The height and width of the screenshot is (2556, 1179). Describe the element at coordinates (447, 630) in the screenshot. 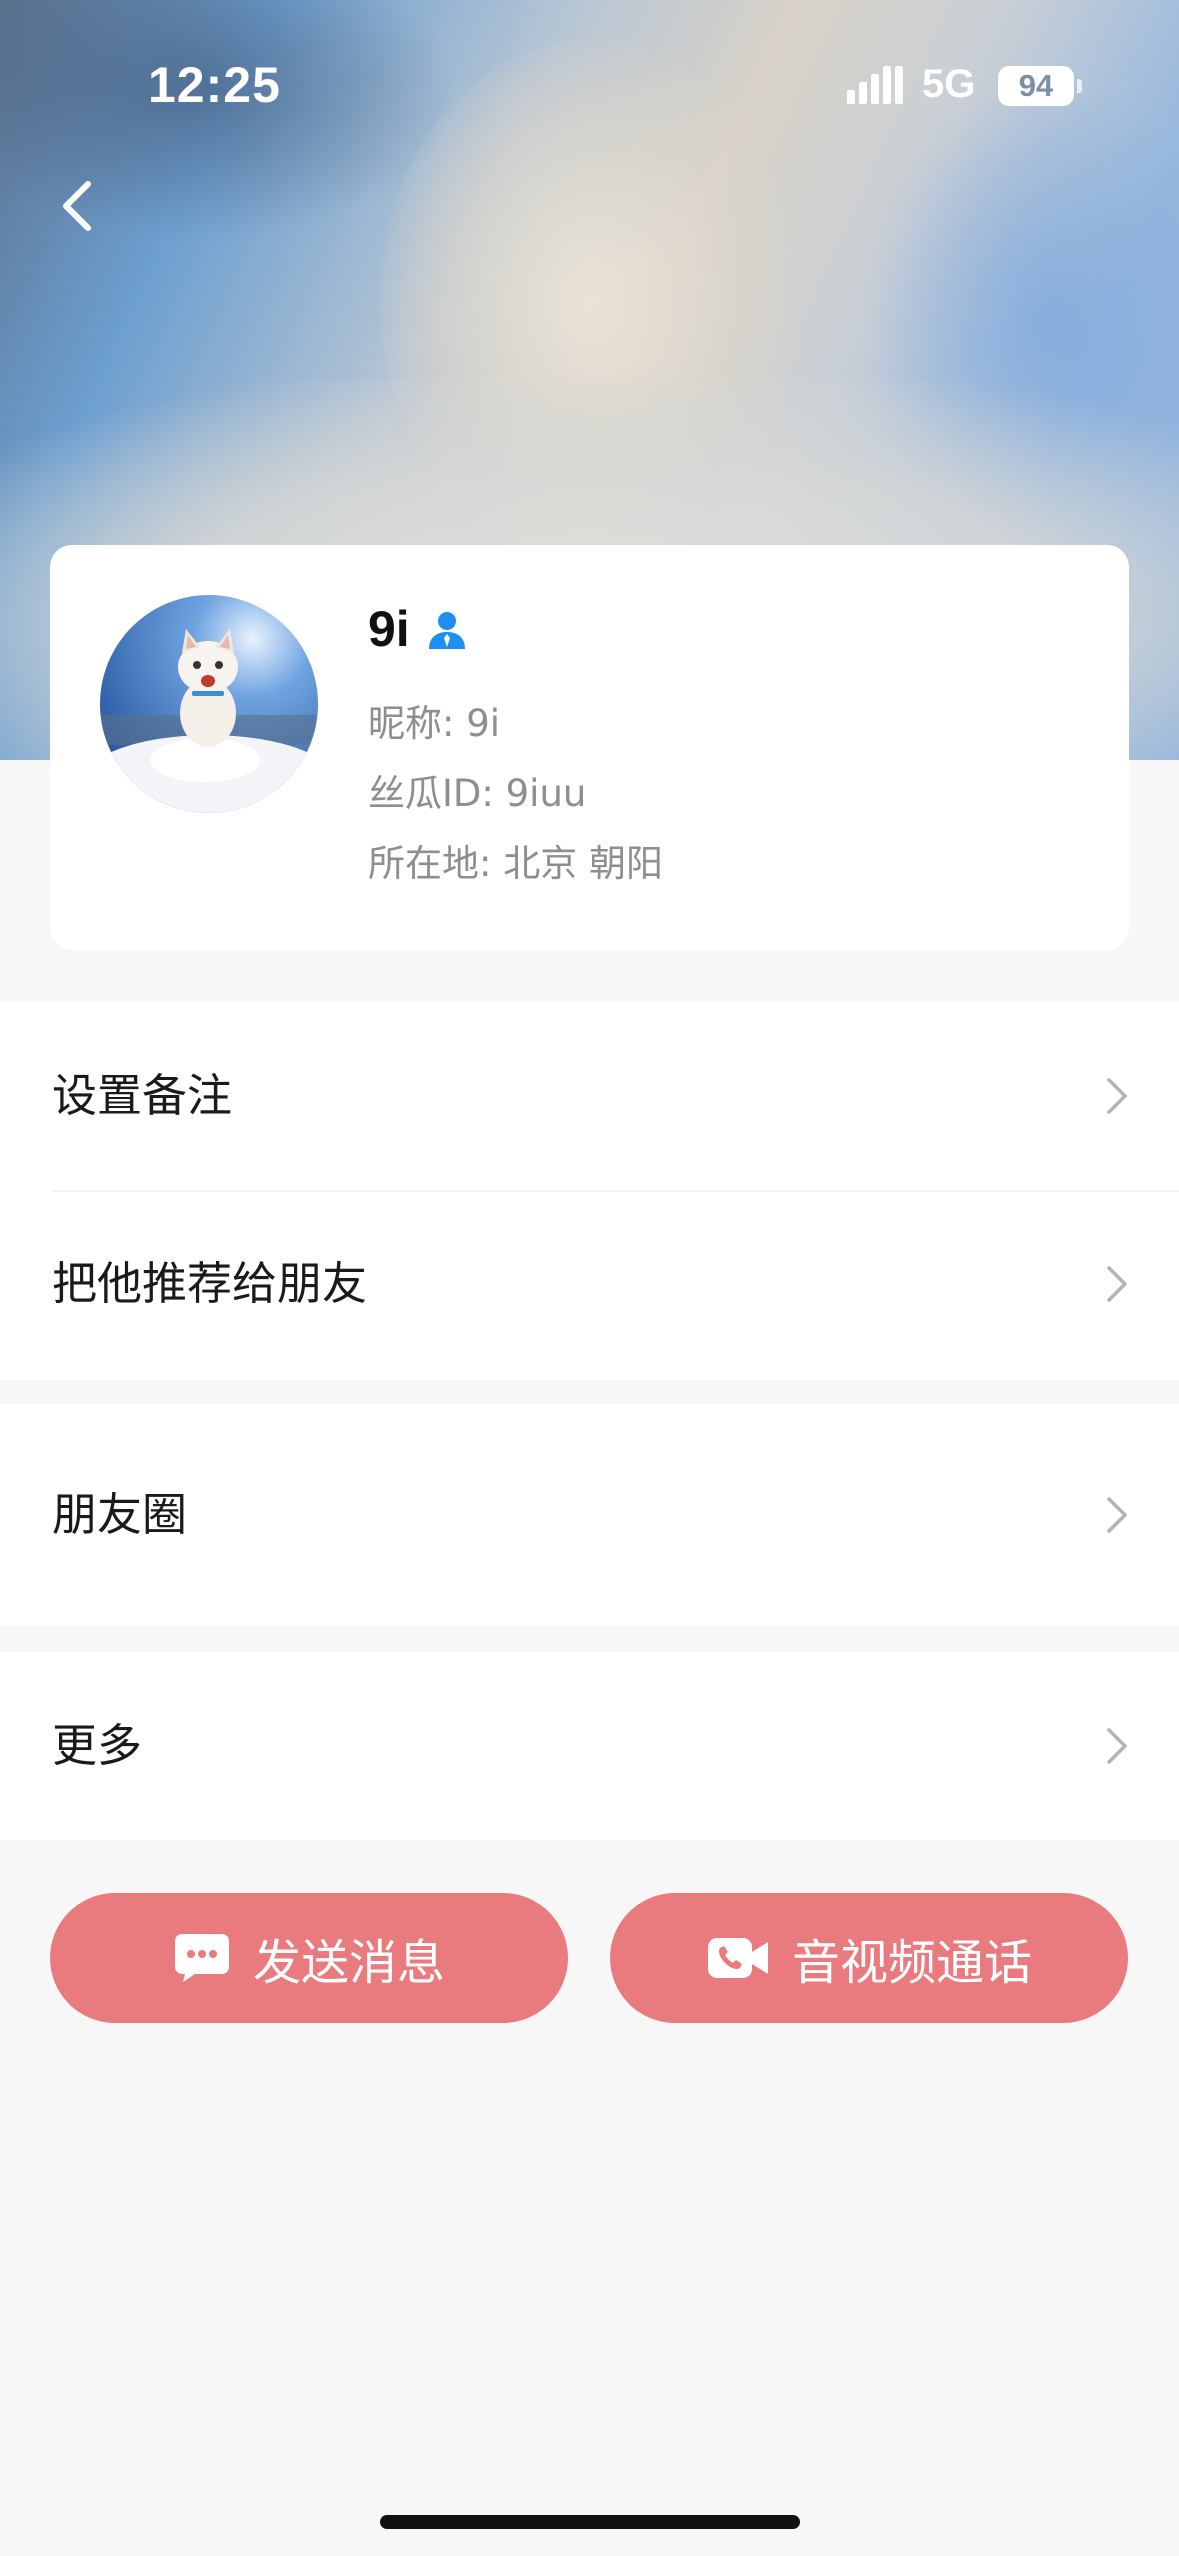

I see `person-badge-icon` at that location.